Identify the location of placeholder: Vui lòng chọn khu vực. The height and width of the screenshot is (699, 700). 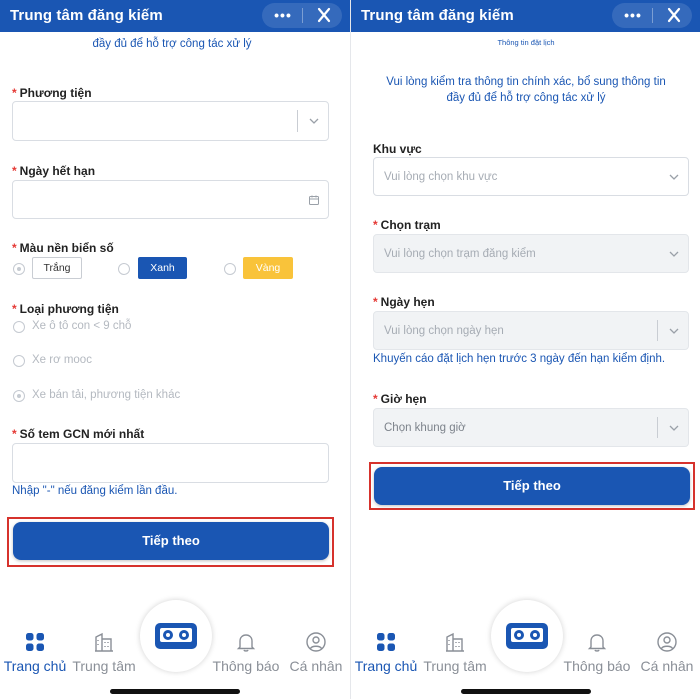
(441, 176).